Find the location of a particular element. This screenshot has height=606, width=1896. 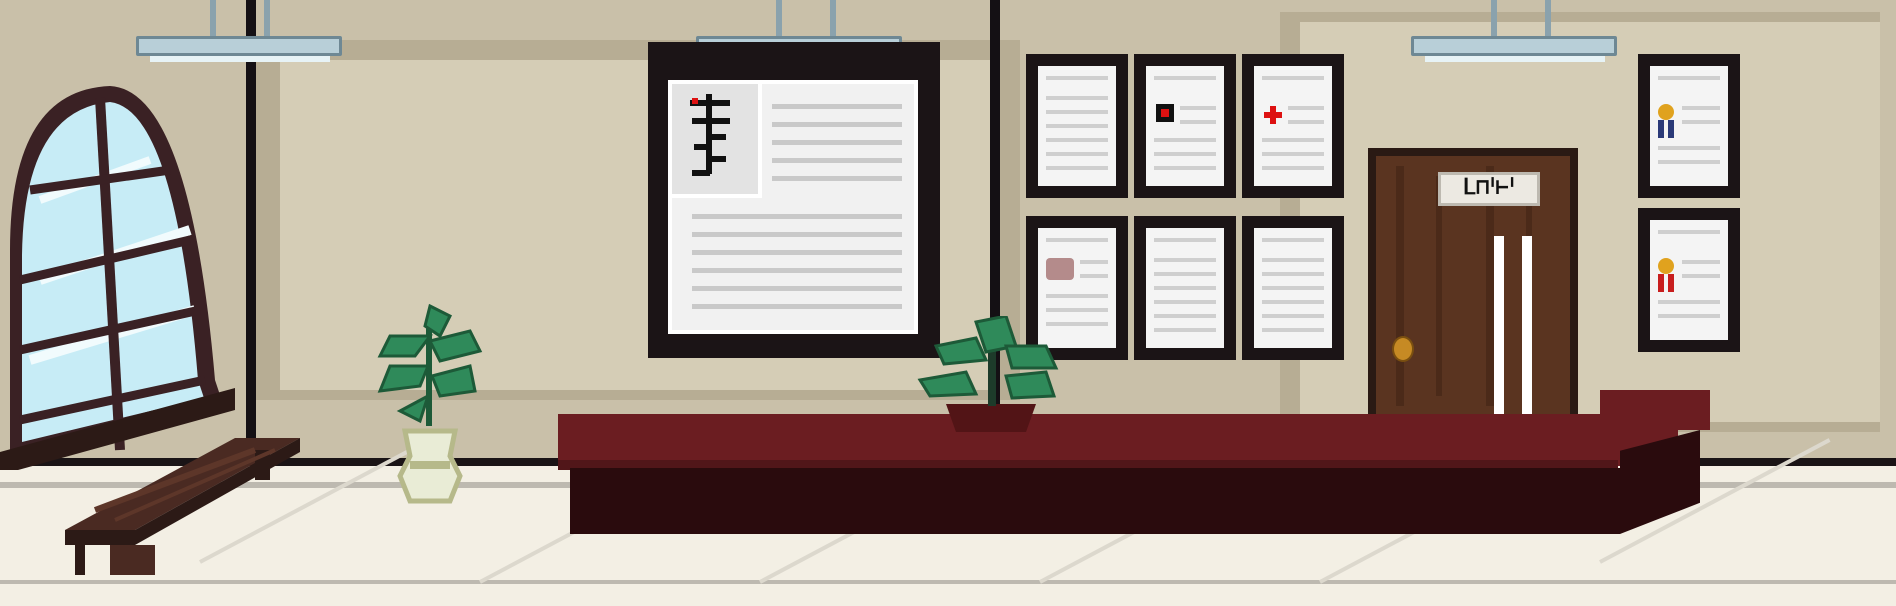

potted-plant is located at coordinates (430, 401).